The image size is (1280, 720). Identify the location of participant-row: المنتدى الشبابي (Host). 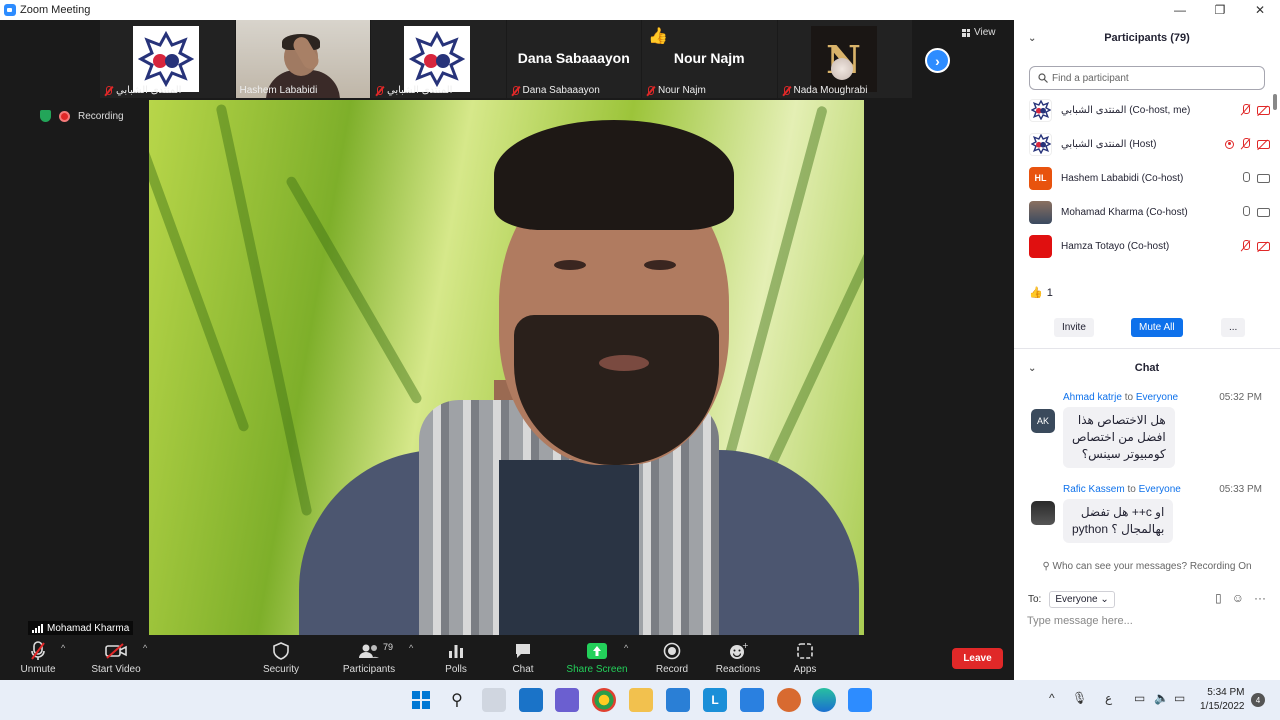
(1142, 144).